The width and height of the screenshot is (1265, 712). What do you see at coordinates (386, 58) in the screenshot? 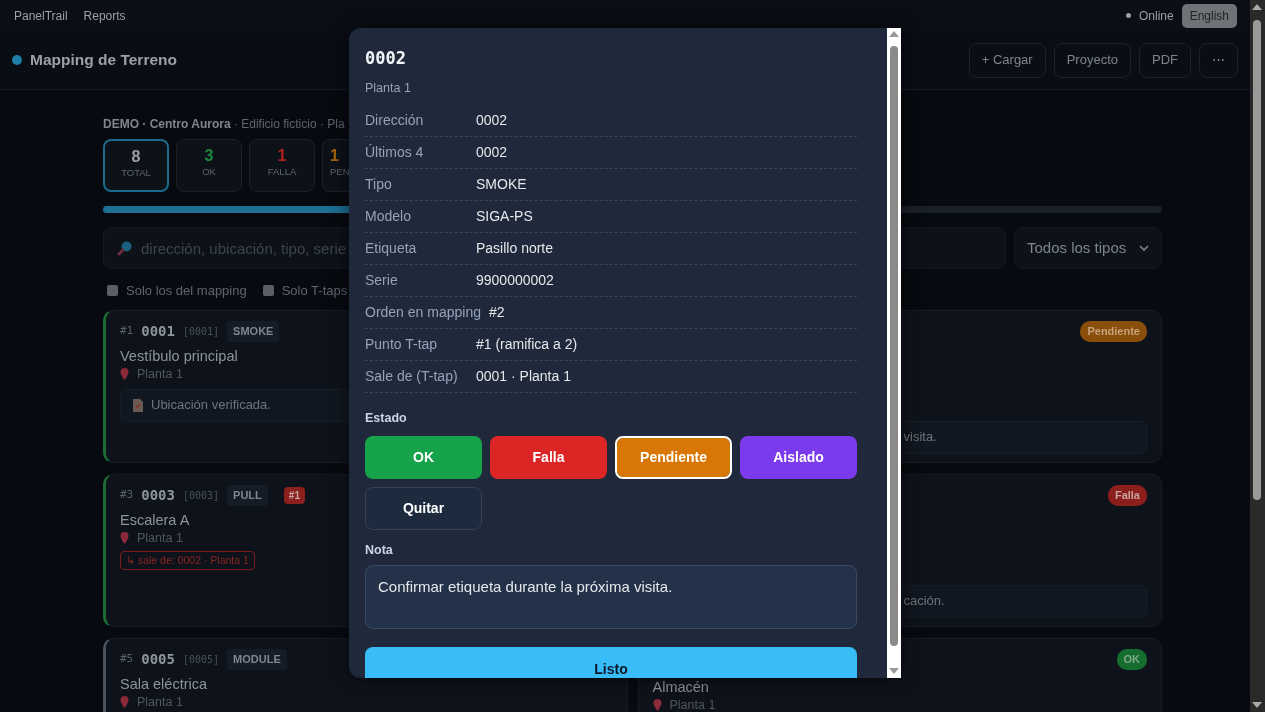
I see `dialog-title: 0002` at bounding box center [386, 58].